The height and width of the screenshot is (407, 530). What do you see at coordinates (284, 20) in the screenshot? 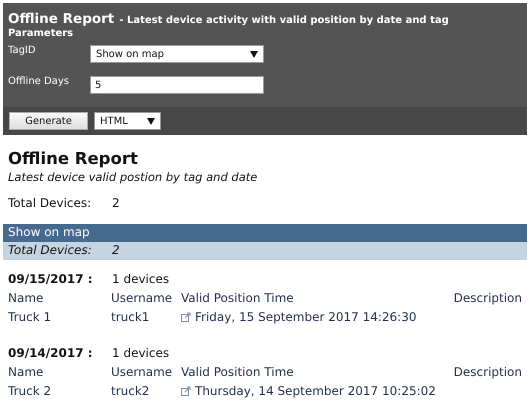
I see `report-description: - Latest device activity with valid position by date and tag` at bounding box center [284, 20].